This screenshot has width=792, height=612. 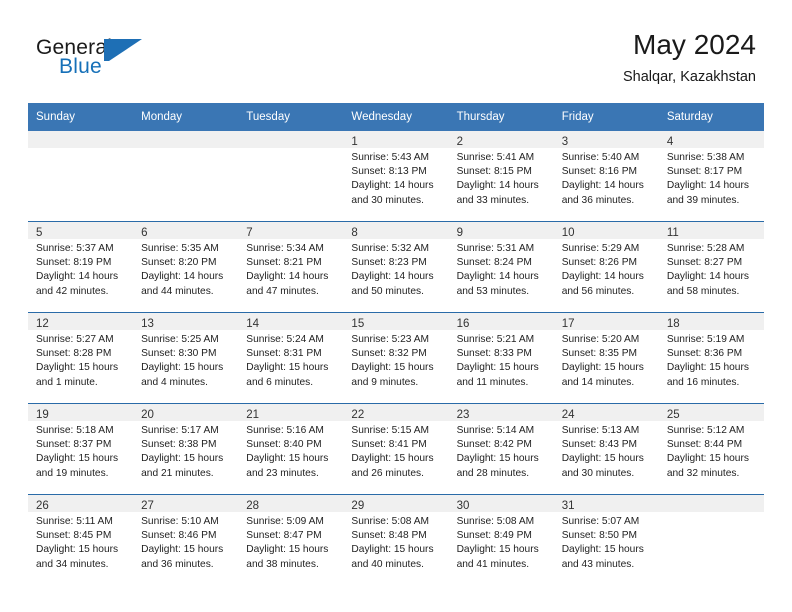 What do you see at coordinates (492, 382) in the screenshot?
I see `daylight-duration-line2: and 11 minutes.` at bounding box center [492, 382].